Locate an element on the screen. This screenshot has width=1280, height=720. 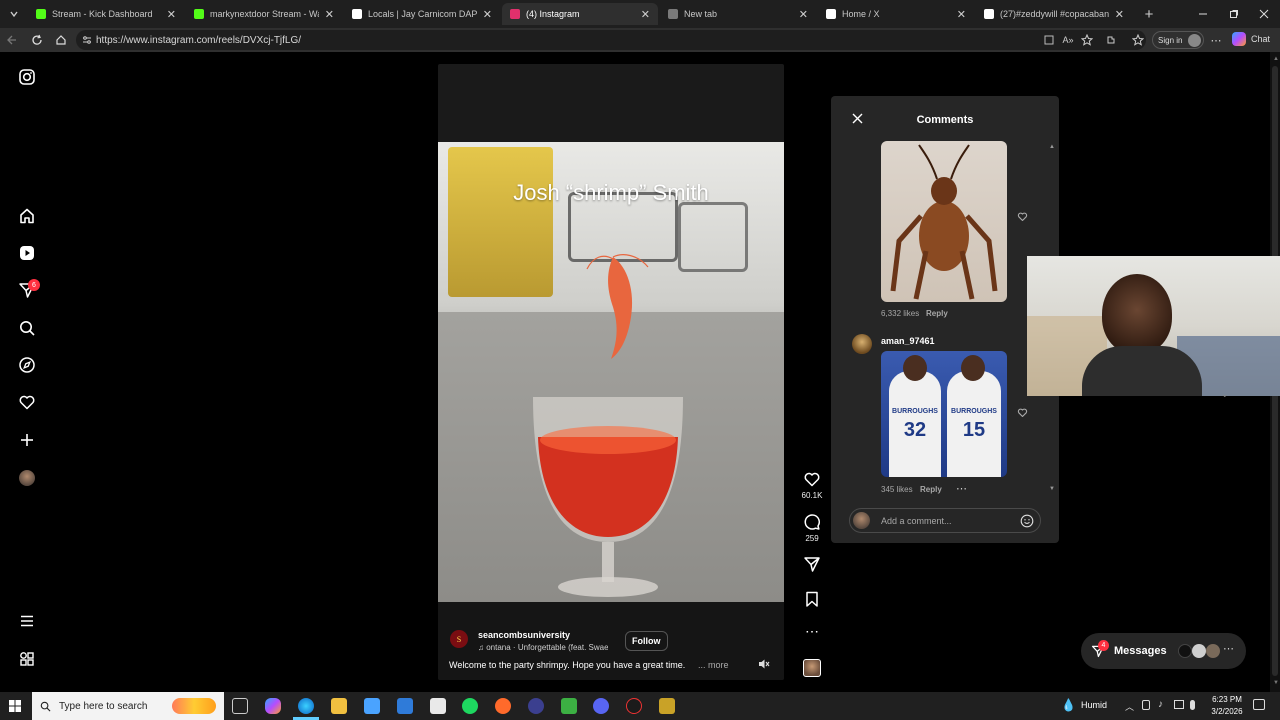
obs-icon is located at coordinates (634, 706).